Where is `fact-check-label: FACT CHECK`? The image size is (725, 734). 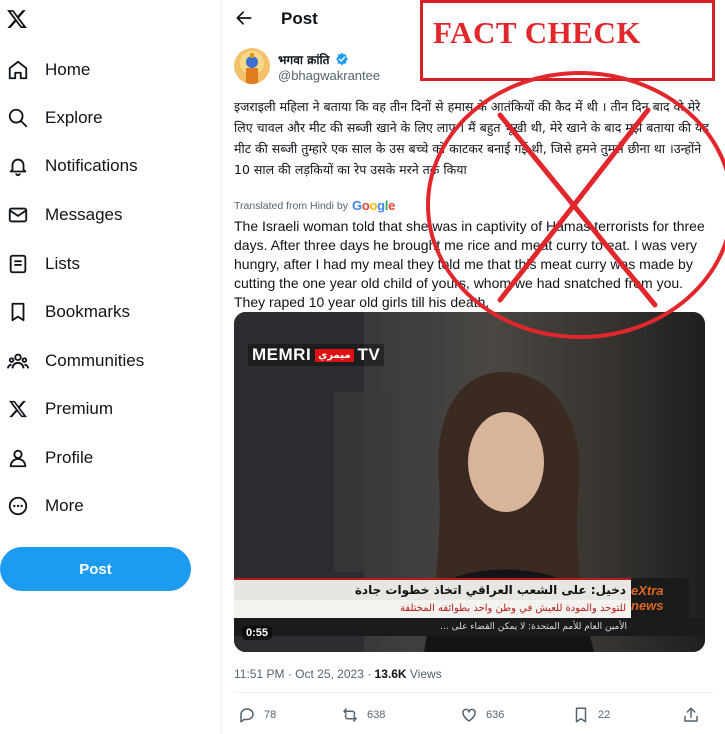
fact-check-label: FACT CHECK is located at coordinates (537, 32).